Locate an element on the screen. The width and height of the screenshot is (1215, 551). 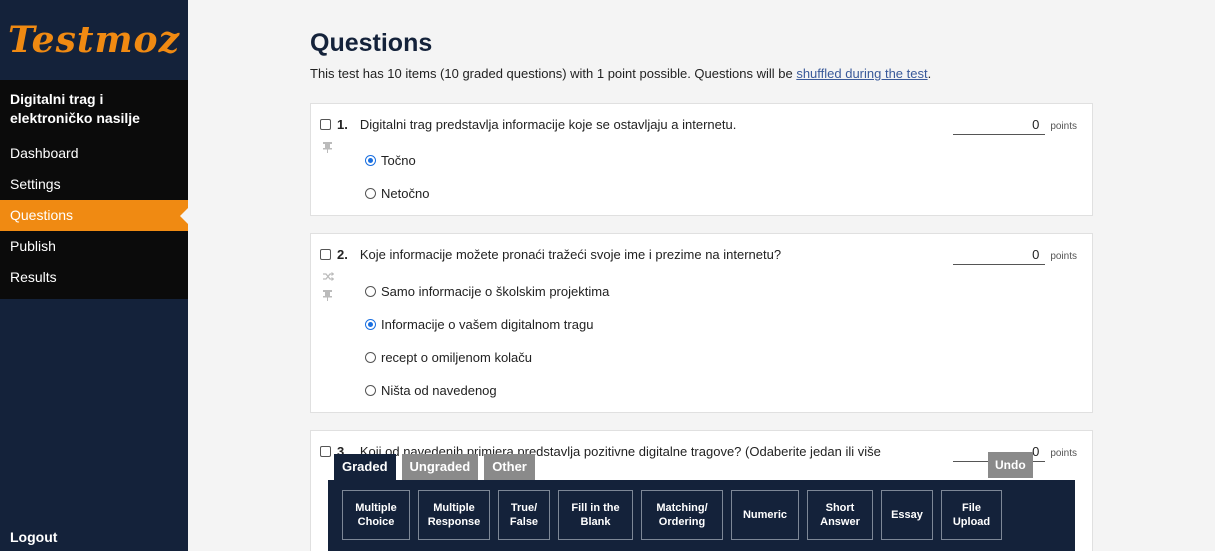
brand-logo: Testmoz is located at coordinates (94, 40).